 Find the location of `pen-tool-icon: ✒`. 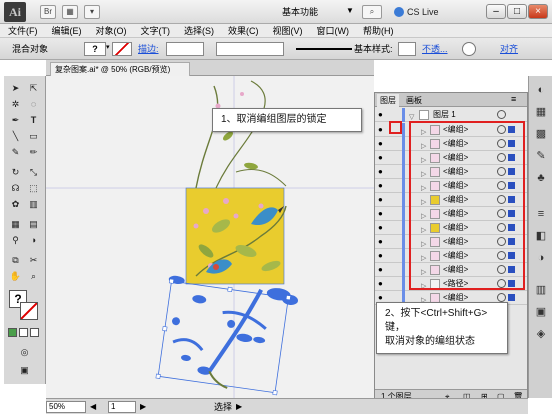

pen-tool-icon: ✒ is located at coordinates (15, 120).